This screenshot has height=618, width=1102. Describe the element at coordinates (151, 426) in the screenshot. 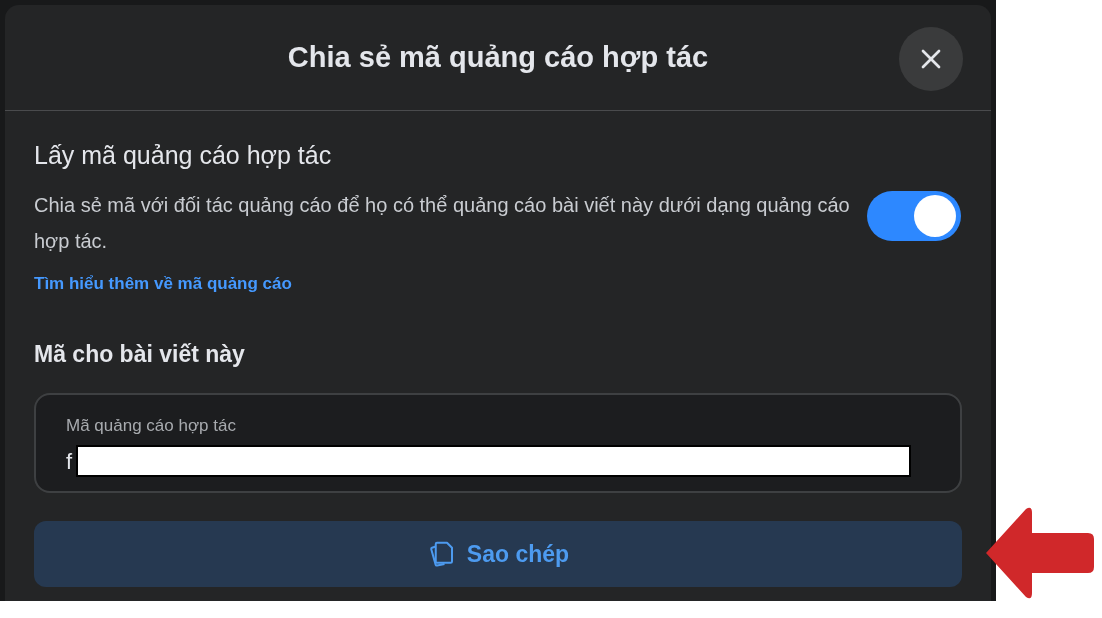

I see `field-label: Mã quảng cáo hợp tác` at that location.